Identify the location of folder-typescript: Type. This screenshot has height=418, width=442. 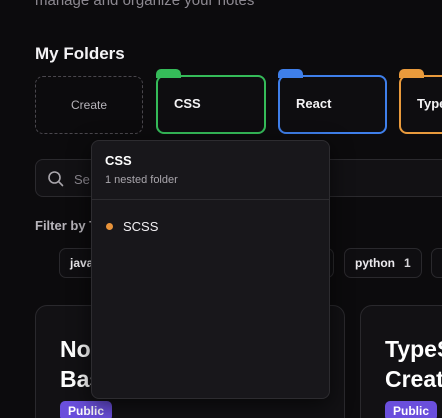
(420, 101).